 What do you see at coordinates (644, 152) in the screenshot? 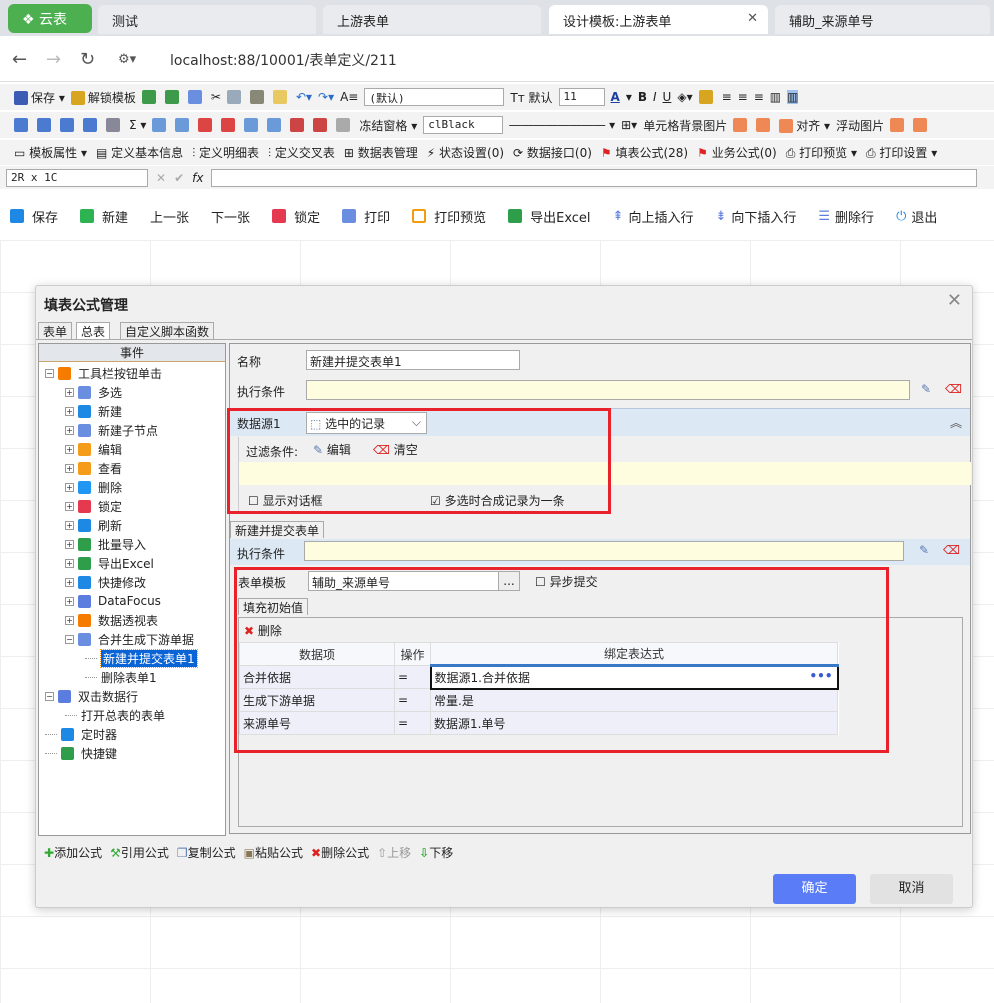
I see `fill-formula-tool: ⚑ 填表公式(28)` at bounding box center [644, 152].